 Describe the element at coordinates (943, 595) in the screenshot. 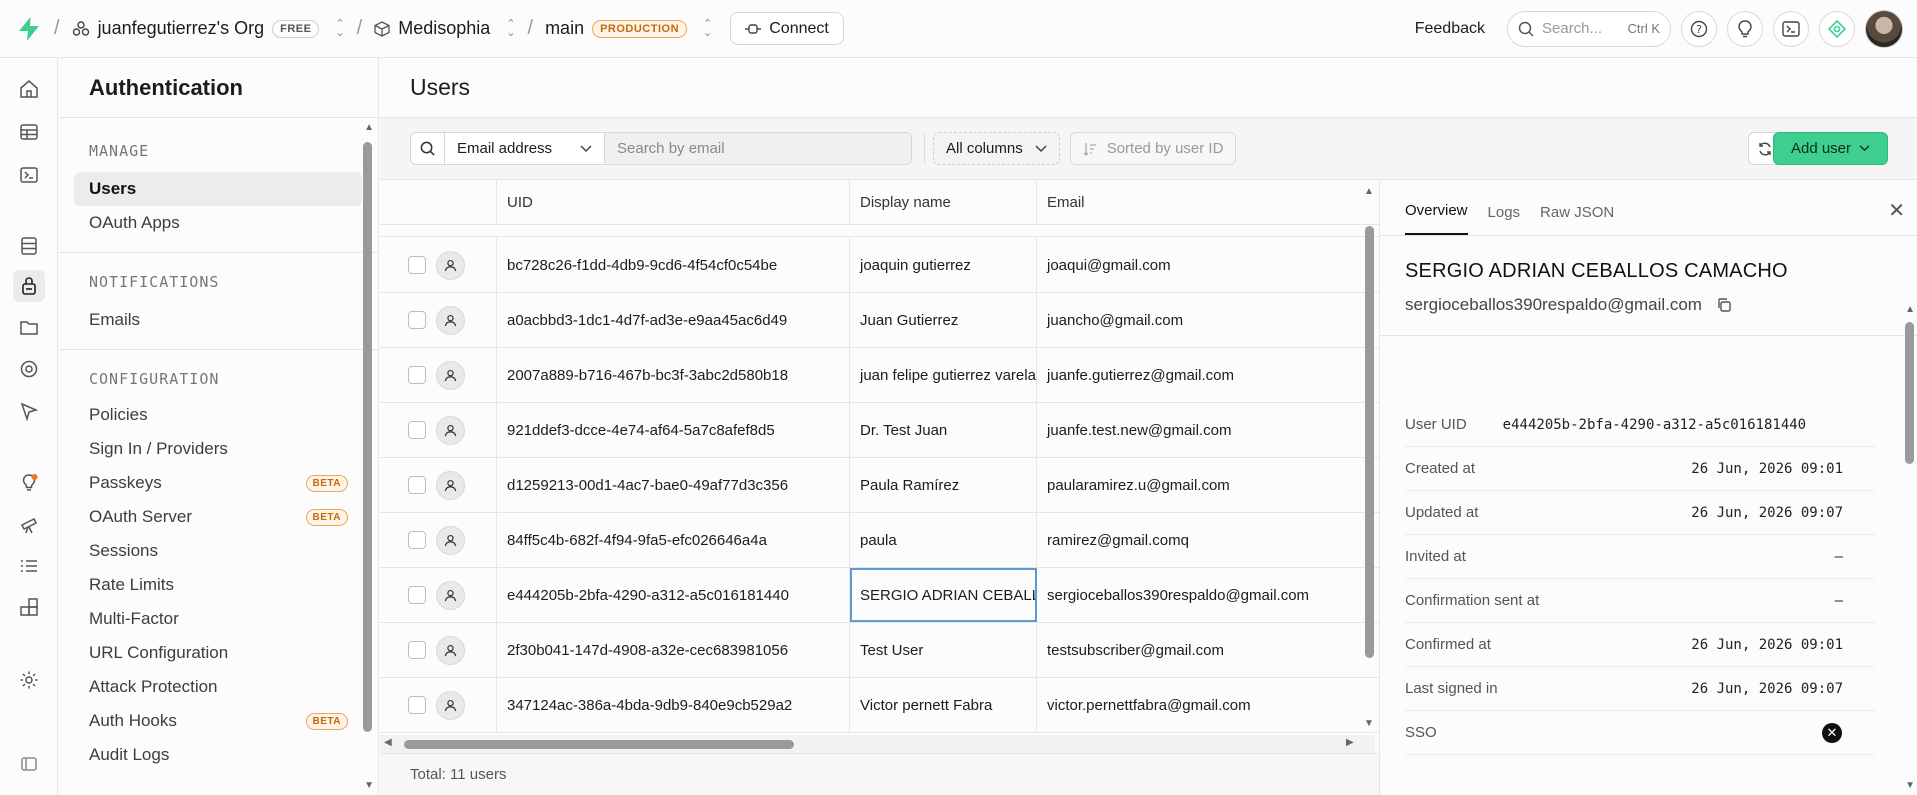

I see `display-name-cell: SERGIO ADRIAN CEBALLOS CAMACHO` at that location.